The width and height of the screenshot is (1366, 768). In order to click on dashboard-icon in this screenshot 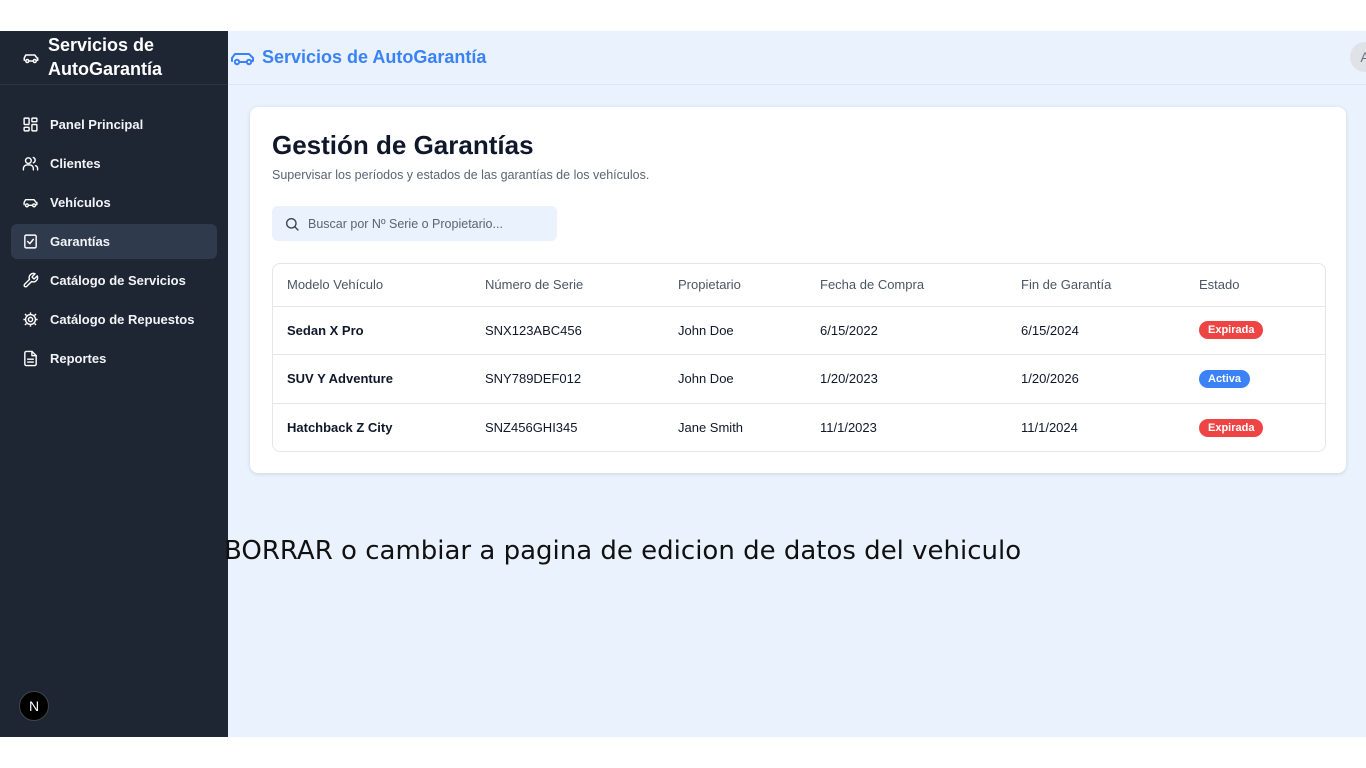, I will do `click(30, 124)`.